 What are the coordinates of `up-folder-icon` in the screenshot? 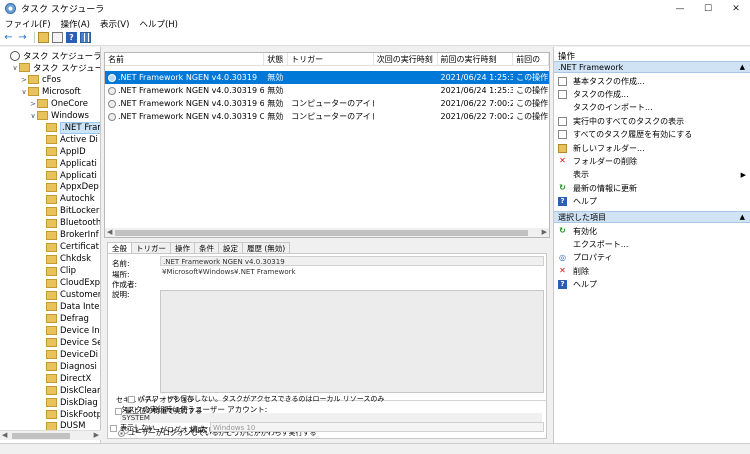 It's located at (43, 37).